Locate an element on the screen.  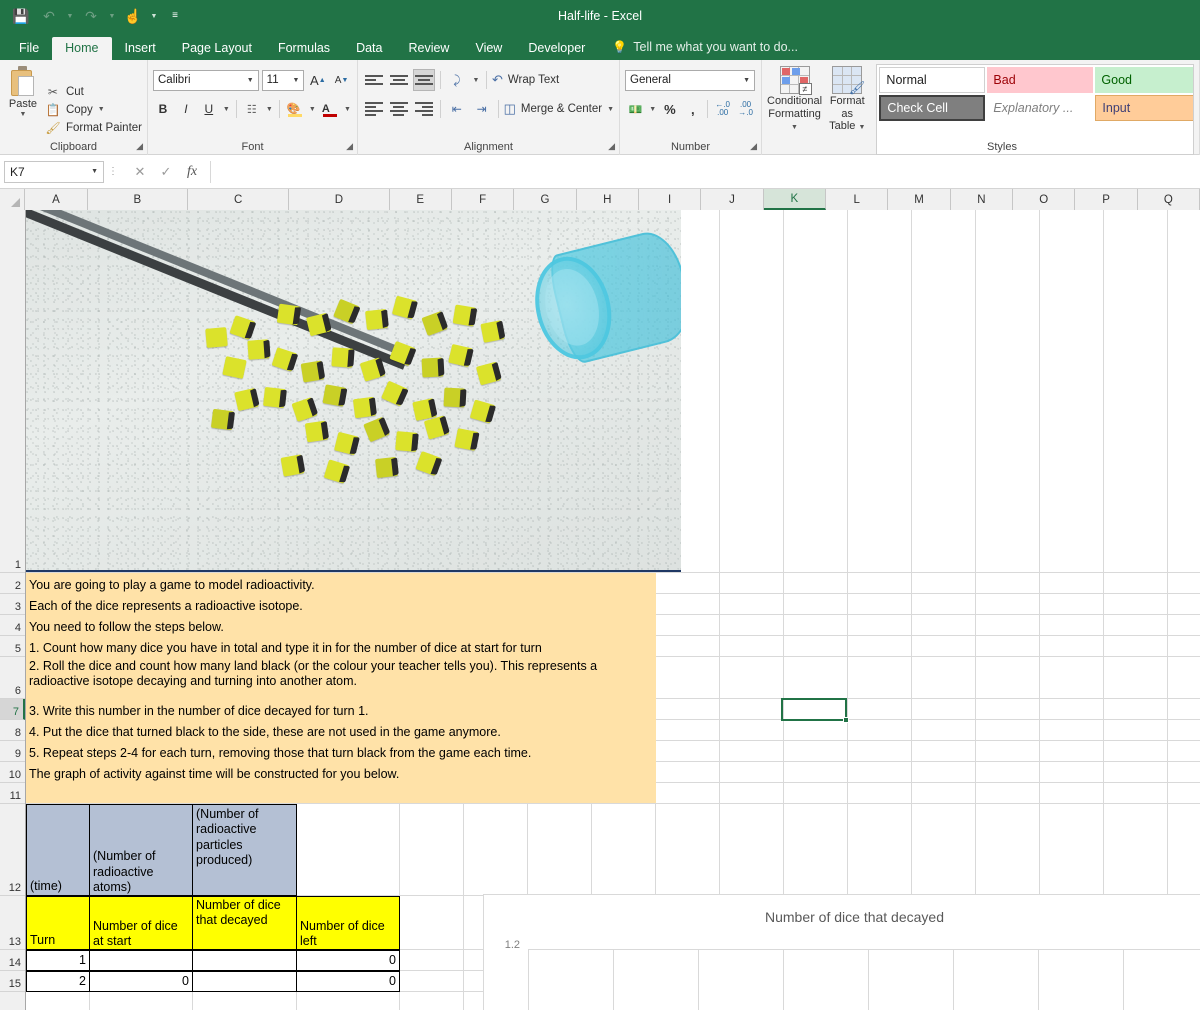
cut-button: ✂ Cut is located at coordinates (93, 91).